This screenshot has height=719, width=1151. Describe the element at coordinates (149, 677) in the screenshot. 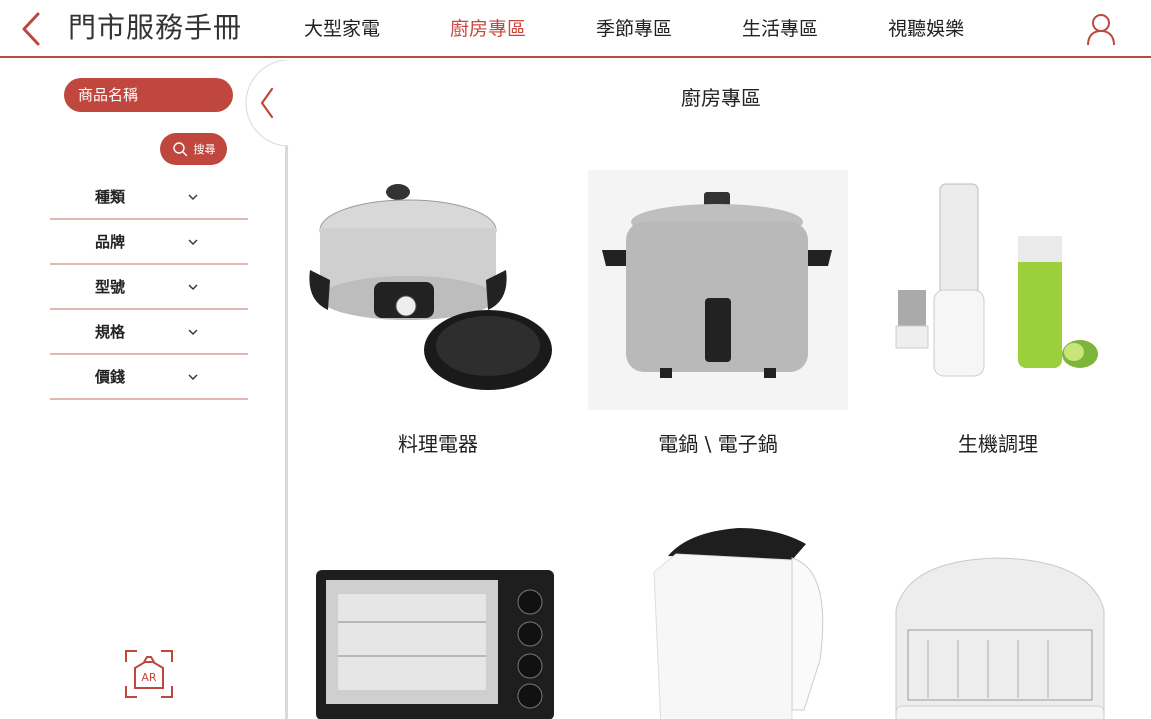

I see `svg-text: AR` at that location.